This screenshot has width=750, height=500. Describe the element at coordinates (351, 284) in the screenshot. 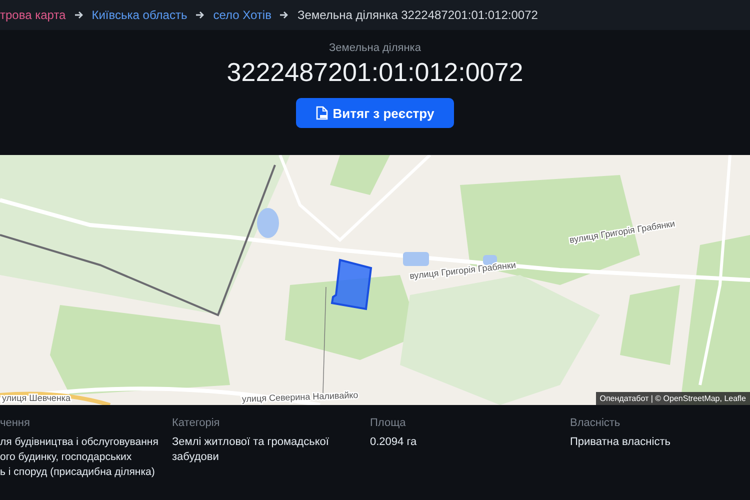

I see `land-parcel` at that location.